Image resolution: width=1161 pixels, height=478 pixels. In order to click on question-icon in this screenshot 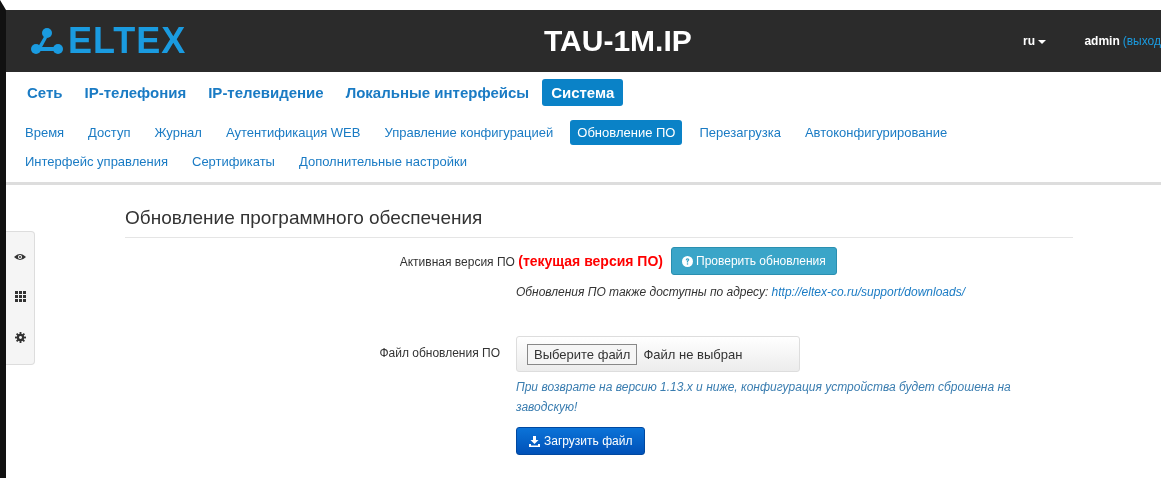, I will do `click(687, 261)`.